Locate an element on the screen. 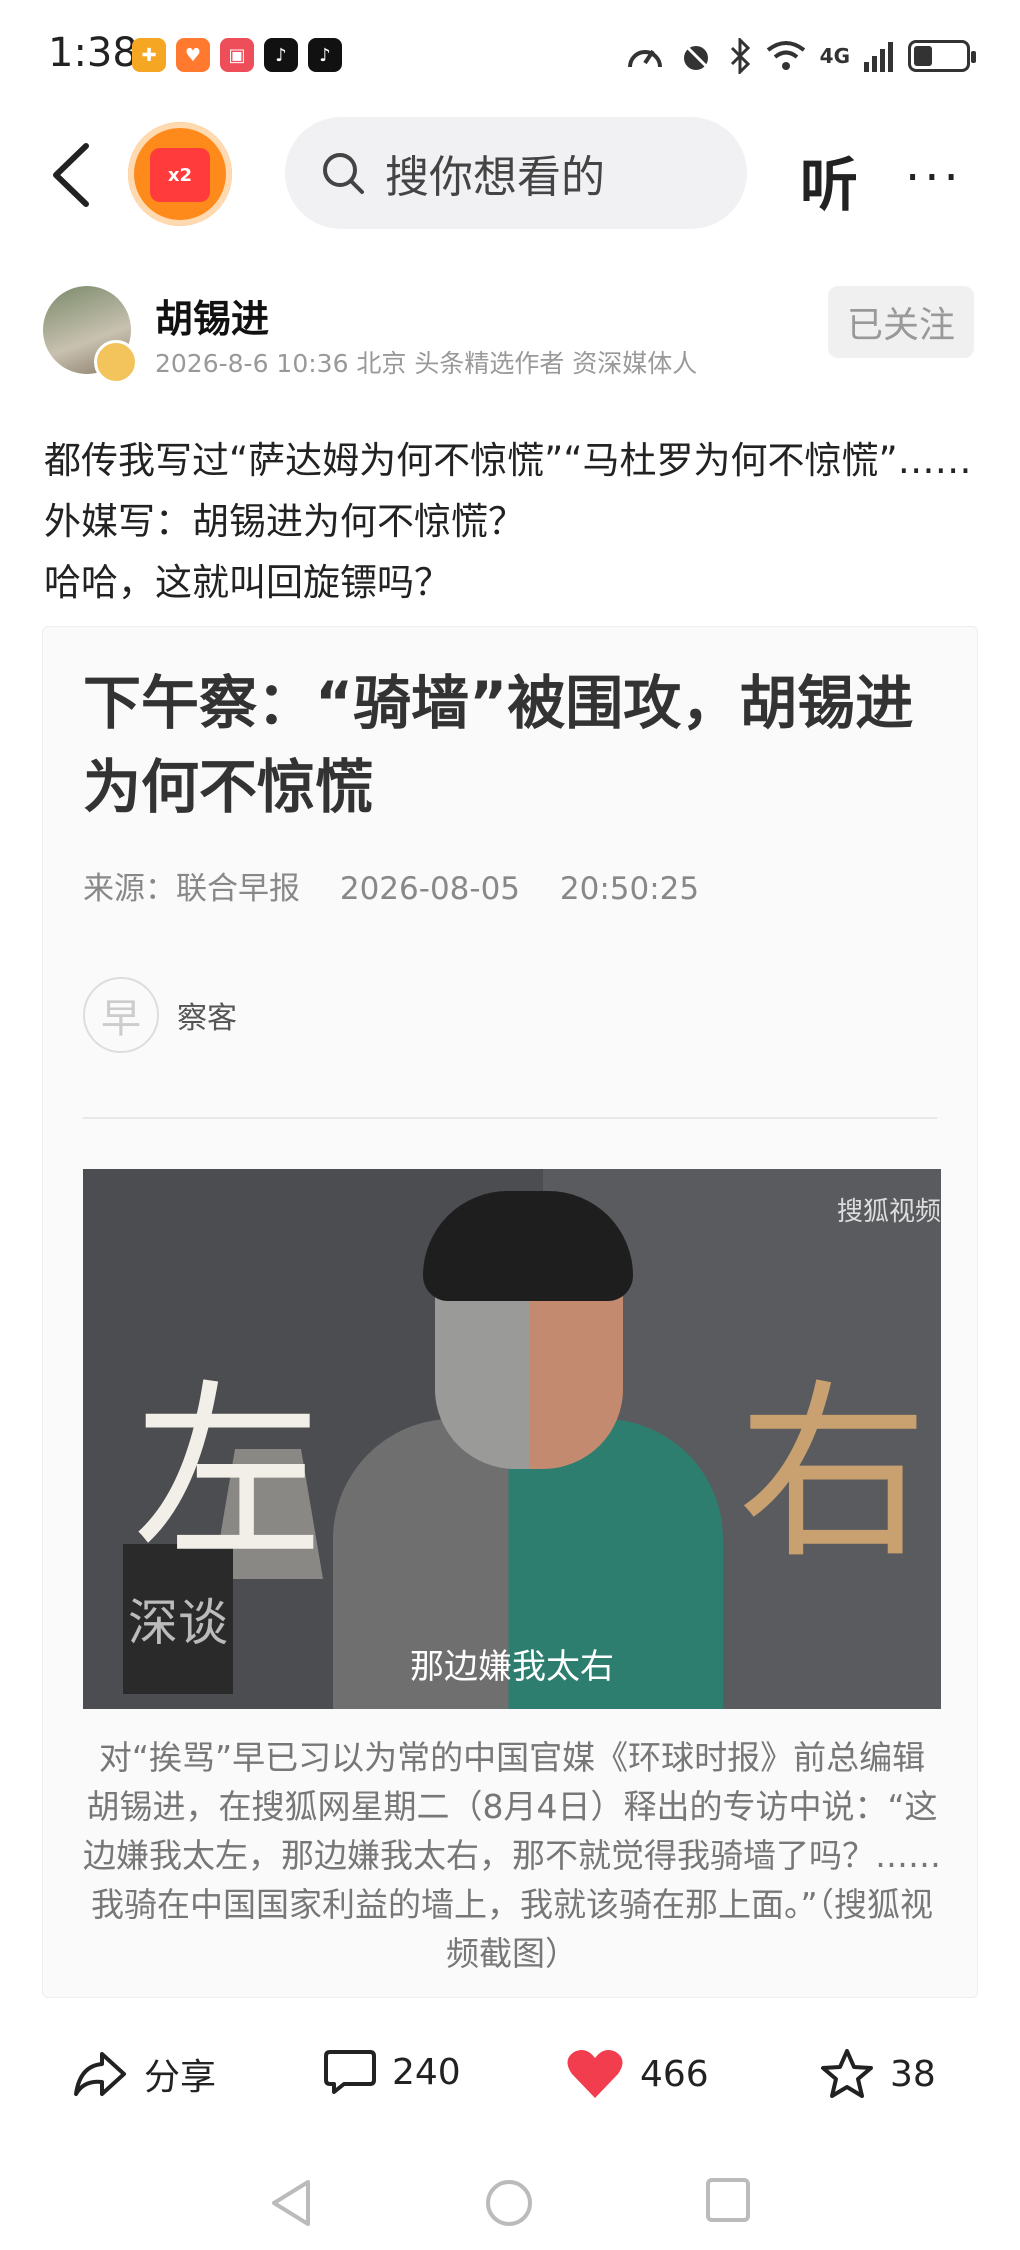 The height and width of the screenshot is (2250, 1020). app-notification-icon: ▣ is located at coordinates (237, 55).